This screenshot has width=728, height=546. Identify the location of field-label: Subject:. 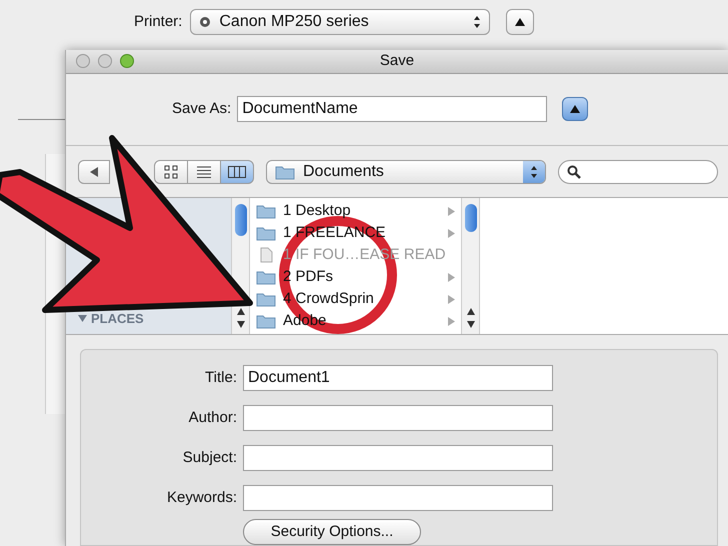
(209, 458).